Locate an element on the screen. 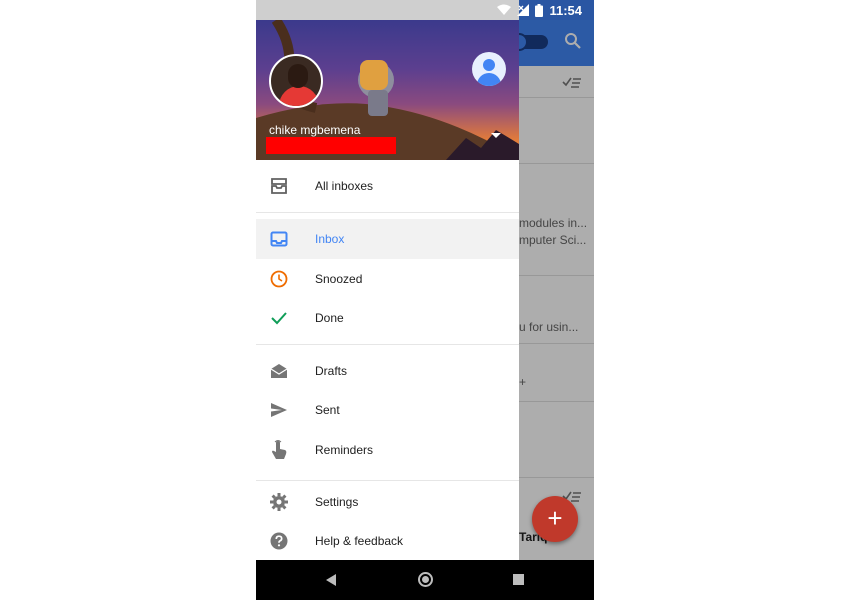 The width and height of the screenshot is (850, 600). checkmark-icon is located at coordinates (279, 318).